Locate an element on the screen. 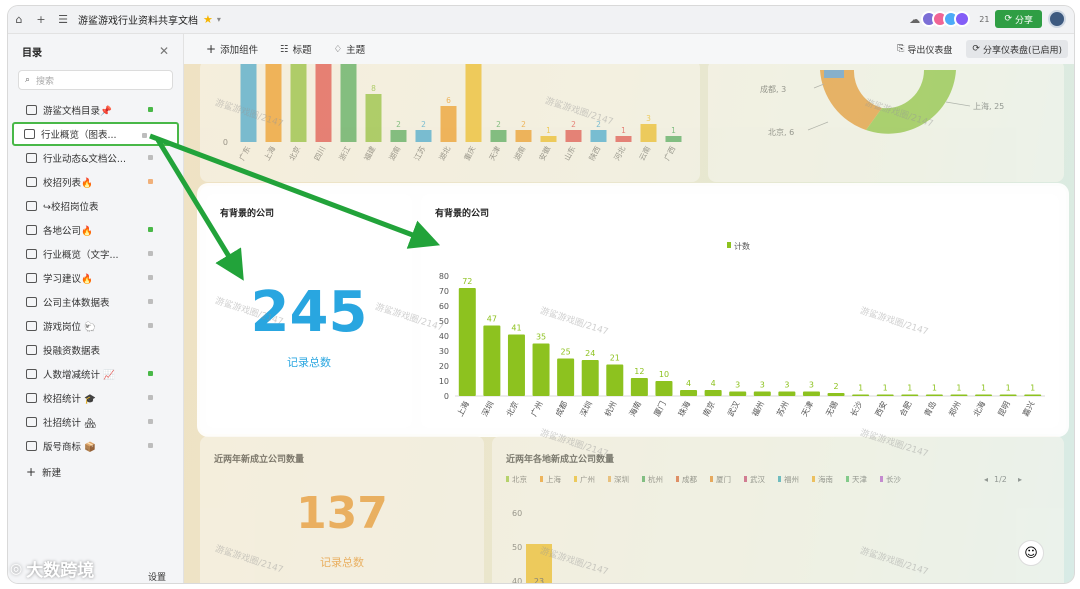 The image size is (1080, 589). dashboard-toolbar: + 添加组件 ☷ 标题 ♢ 主题 ⎘ 导出仪表盘 ⟳ 分享仪表盘(已启用) is located at coordinates (629, 49).